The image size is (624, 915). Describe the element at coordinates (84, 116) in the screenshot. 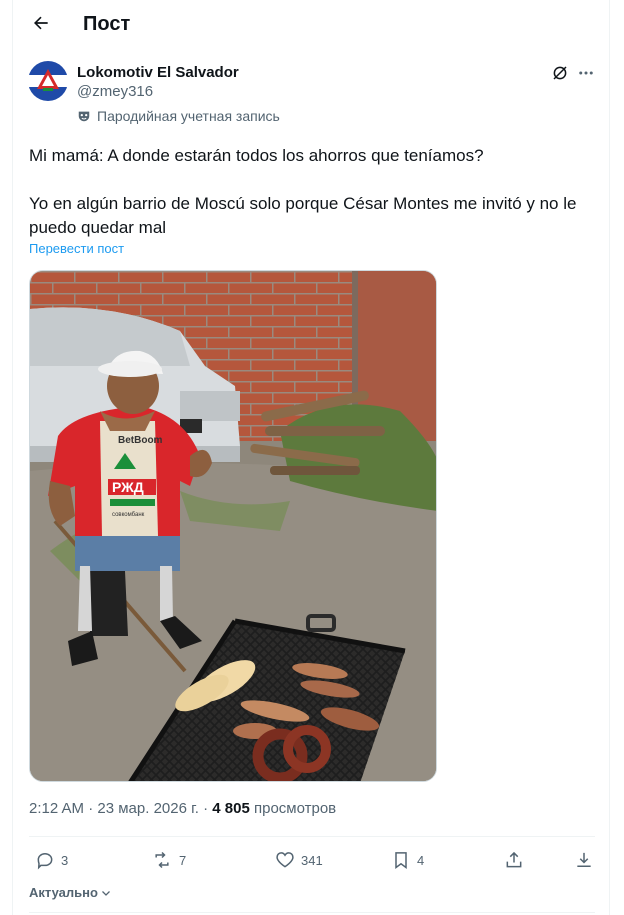

I see `mask-icon` at that location.